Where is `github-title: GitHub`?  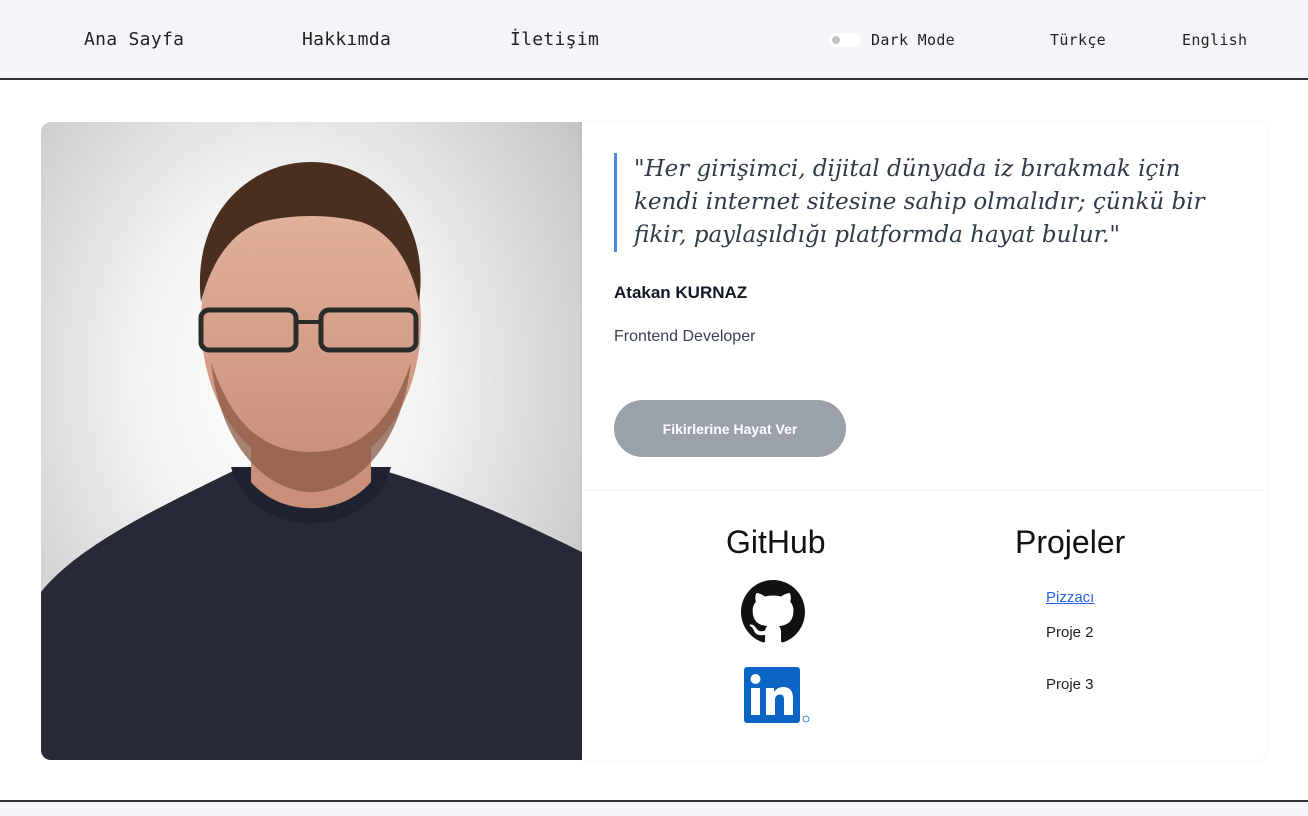 github-title: GitHub is located at coordinates (776, 542).